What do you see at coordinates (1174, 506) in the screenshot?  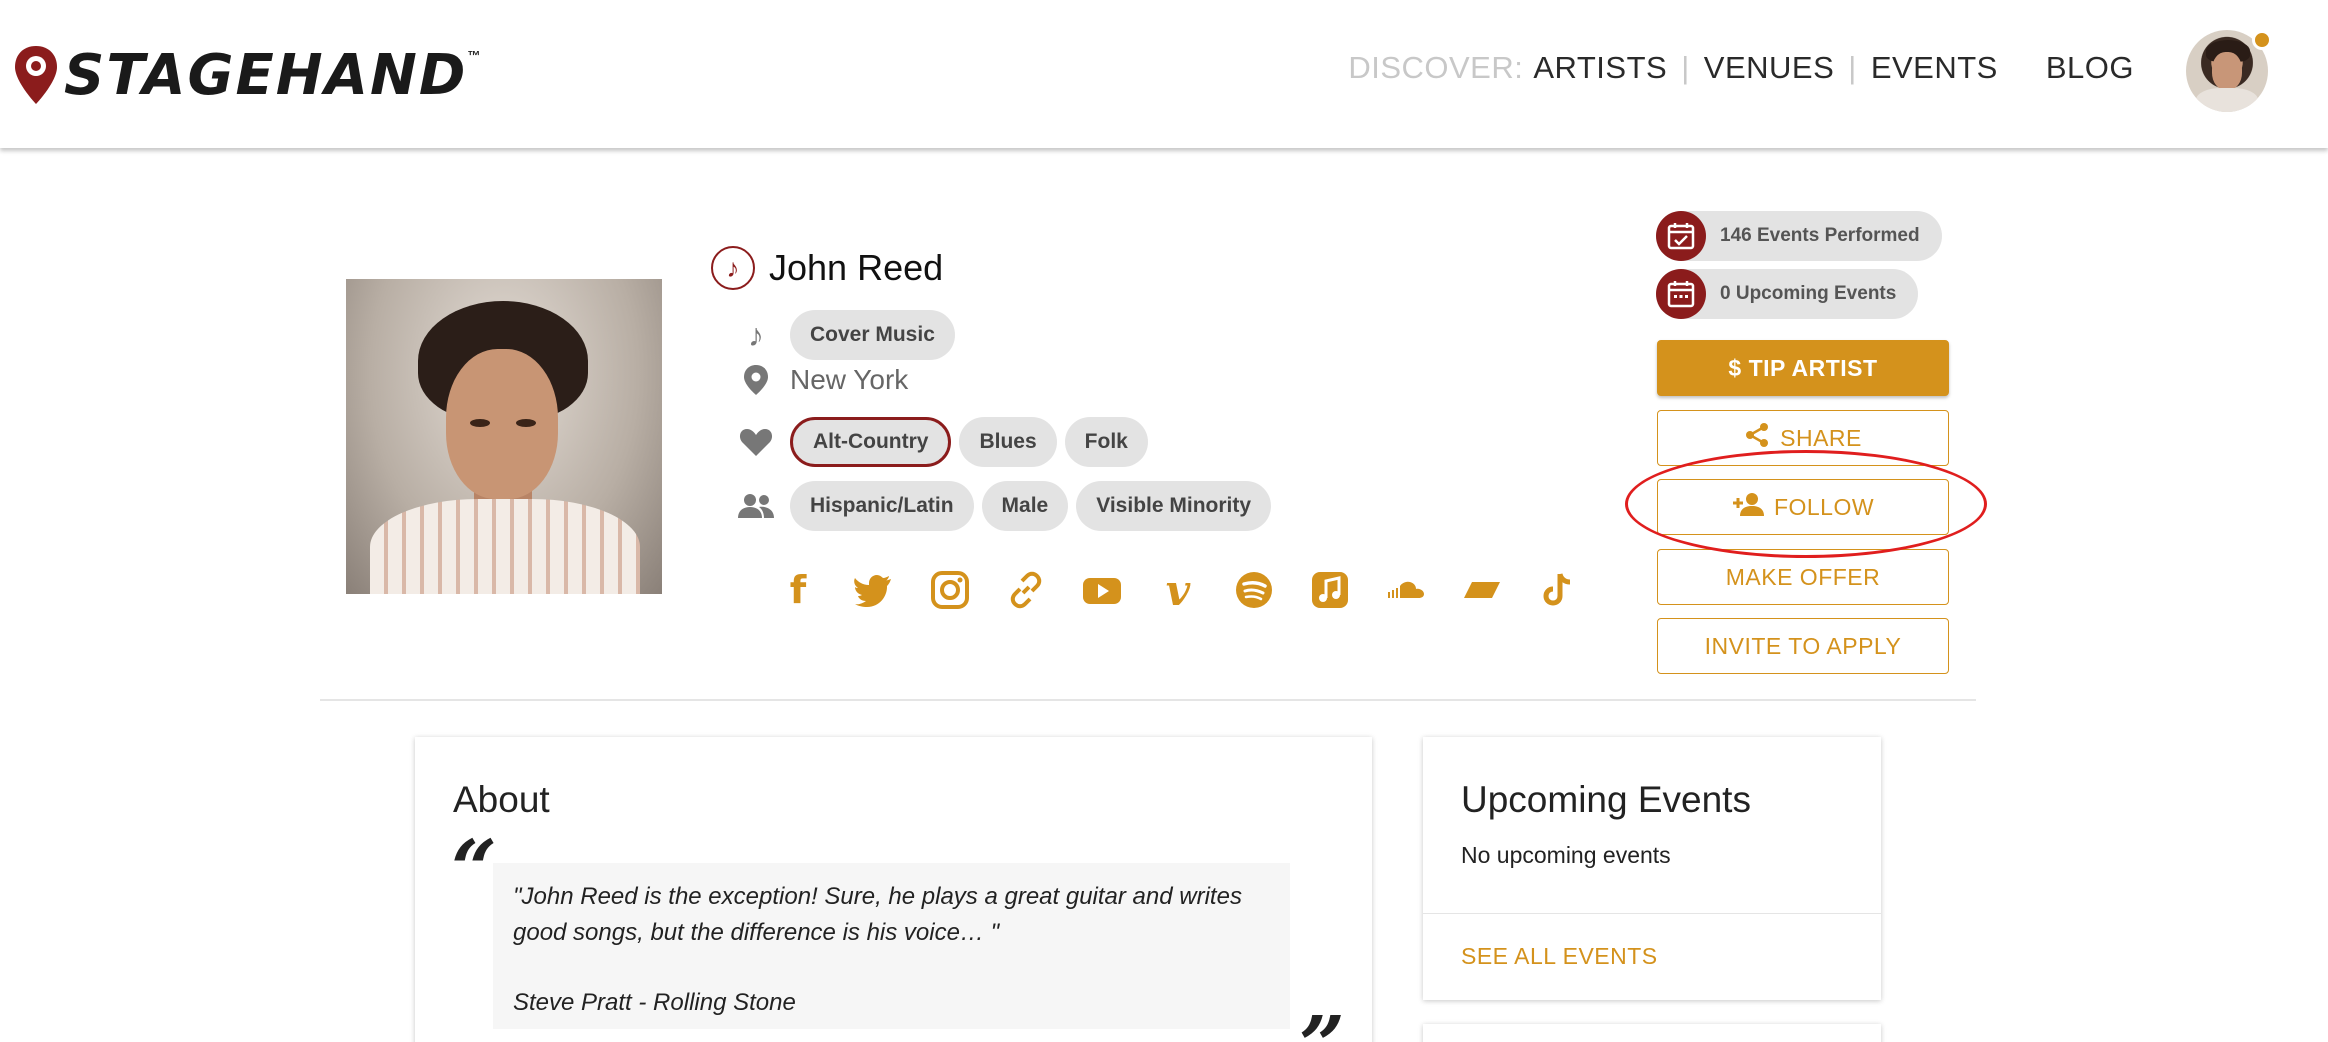 I see `identity-chip-visible-minority: Visible Minority` at bounding box center [1174, 506].